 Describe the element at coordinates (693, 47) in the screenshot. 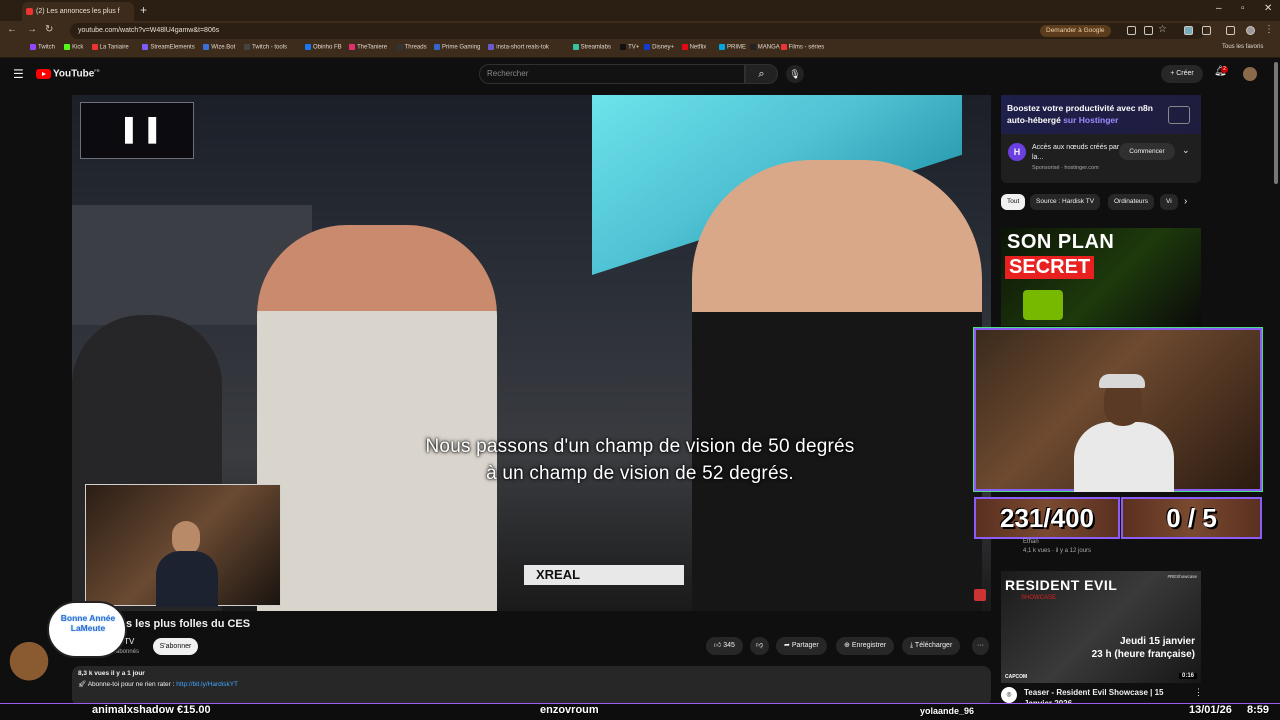

I see `bookmark-item: Netflix` at that location.